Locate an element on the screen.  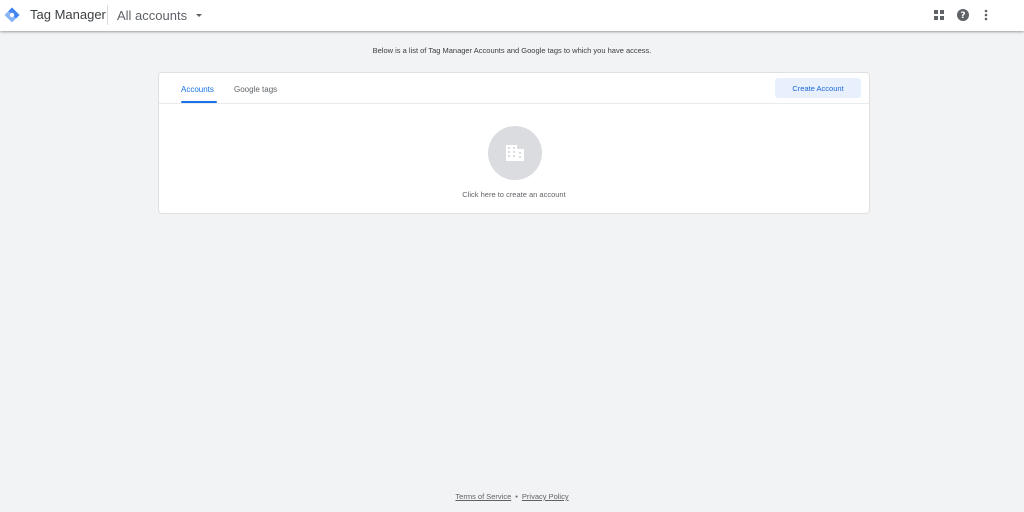
account-selector-dropdown: All accounts is located at coordinates (160, 15).